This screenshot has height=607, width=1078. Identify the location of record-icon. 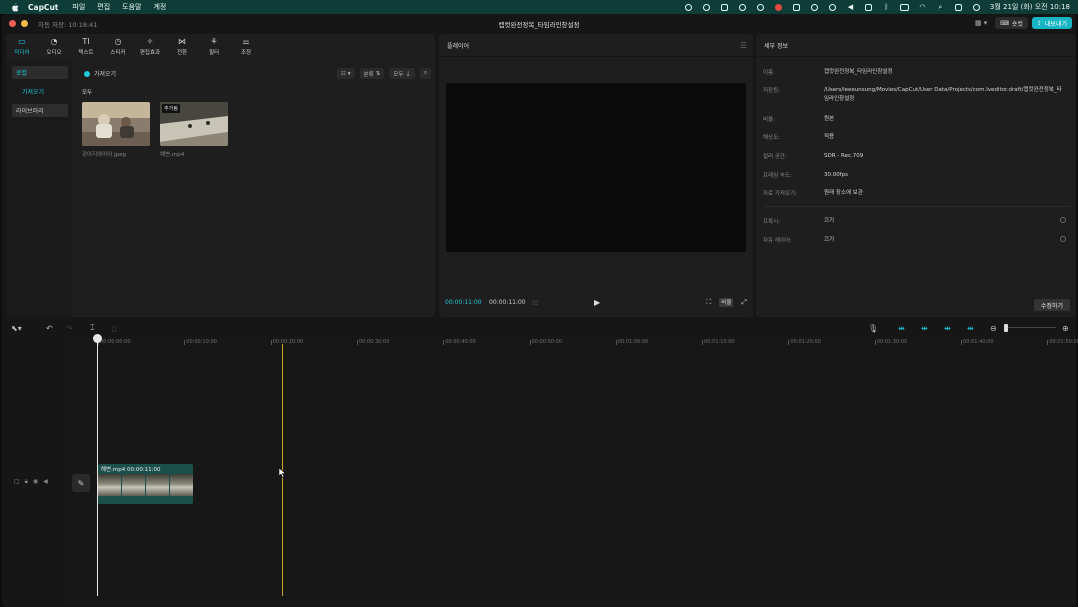
(688, 7).